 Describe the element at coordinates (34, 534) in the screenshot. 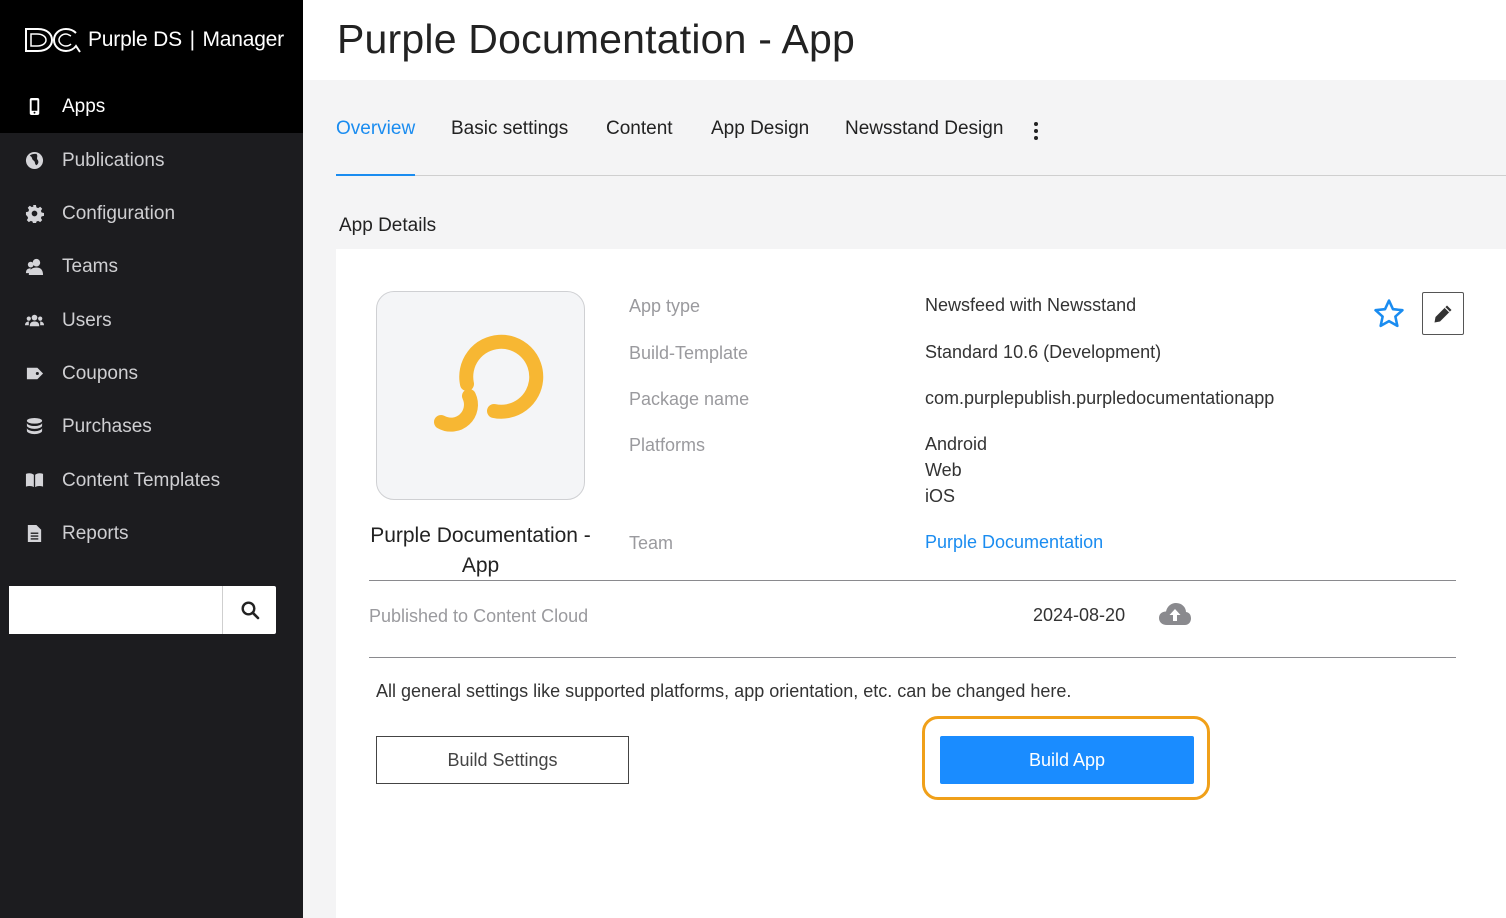

I see `file-icon` at that location.